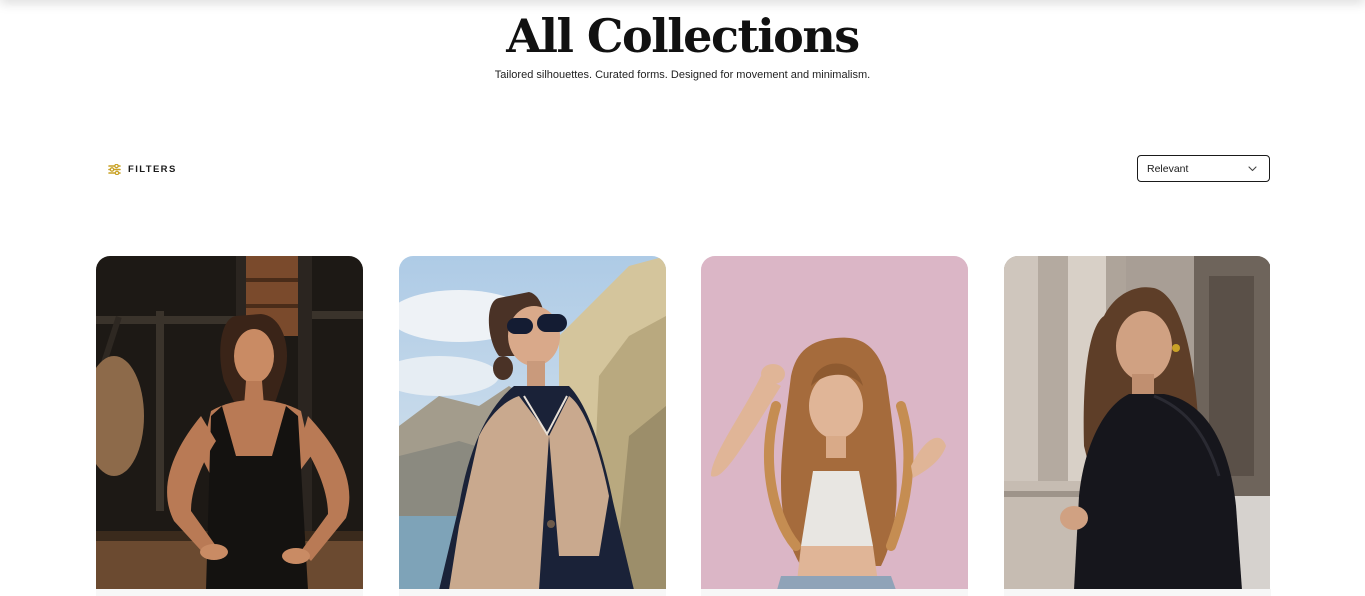  I want to click on model-dark-dress-photo, so click(229, 423).